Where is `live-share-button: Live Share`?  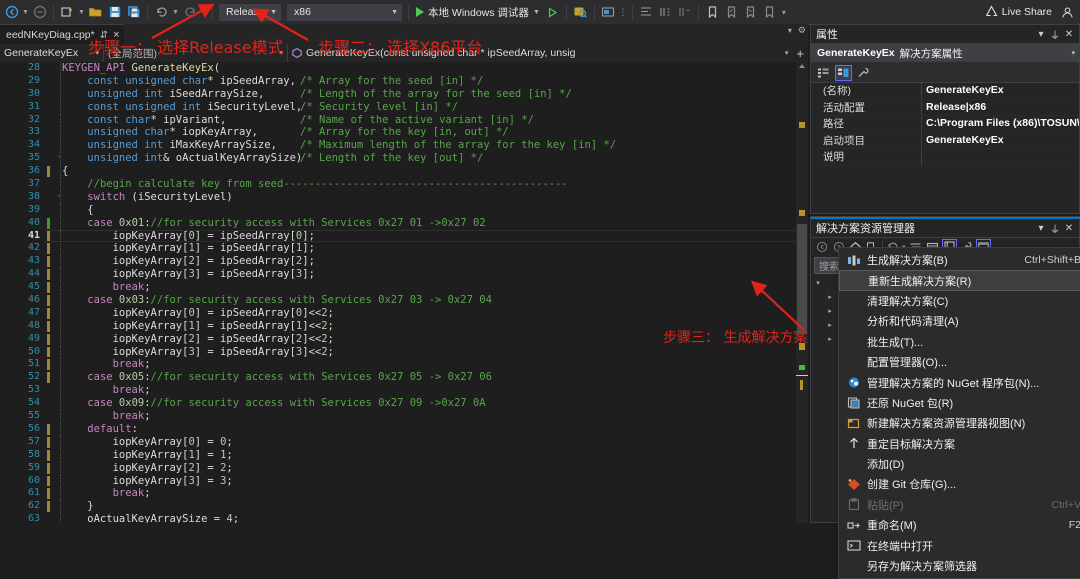 live-share-button: Live Share is located at coordinates (1018, 12).